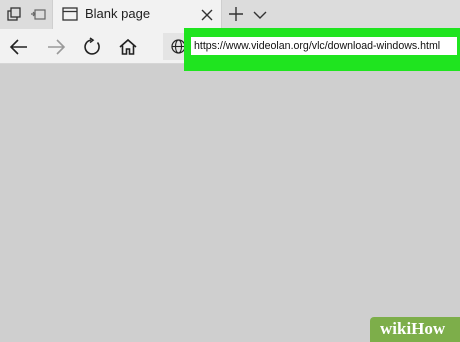  I want to click on new-tab-icon, so click(236, 14).